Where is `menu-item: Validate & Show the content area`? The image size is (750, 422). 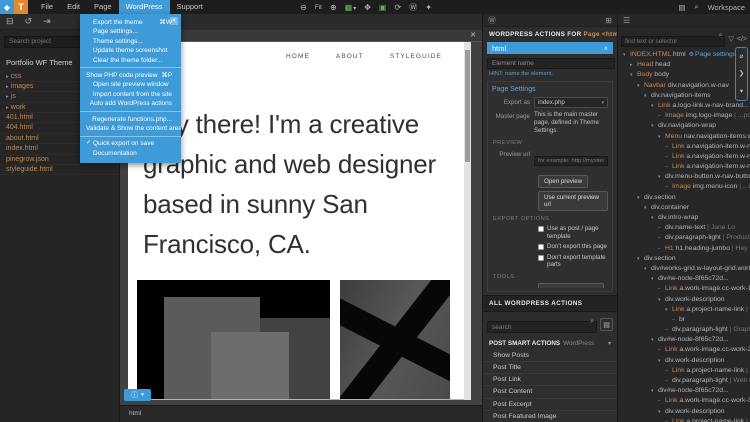
menu-item: Validate & Show the content area is located at coordinates (130, 128).